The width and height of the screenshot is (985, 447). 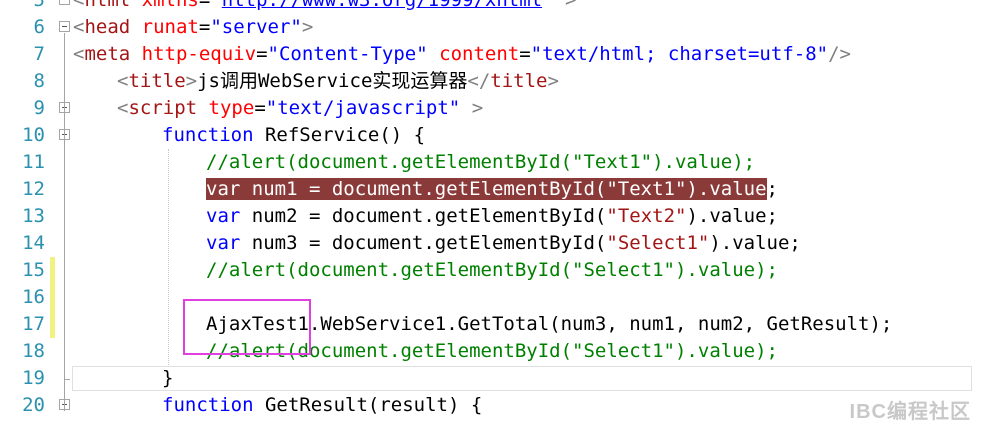 What do you see at coordinates (33, 297) in the screenshot?
I see `line-number: 16` at bounding box center [33, 297].